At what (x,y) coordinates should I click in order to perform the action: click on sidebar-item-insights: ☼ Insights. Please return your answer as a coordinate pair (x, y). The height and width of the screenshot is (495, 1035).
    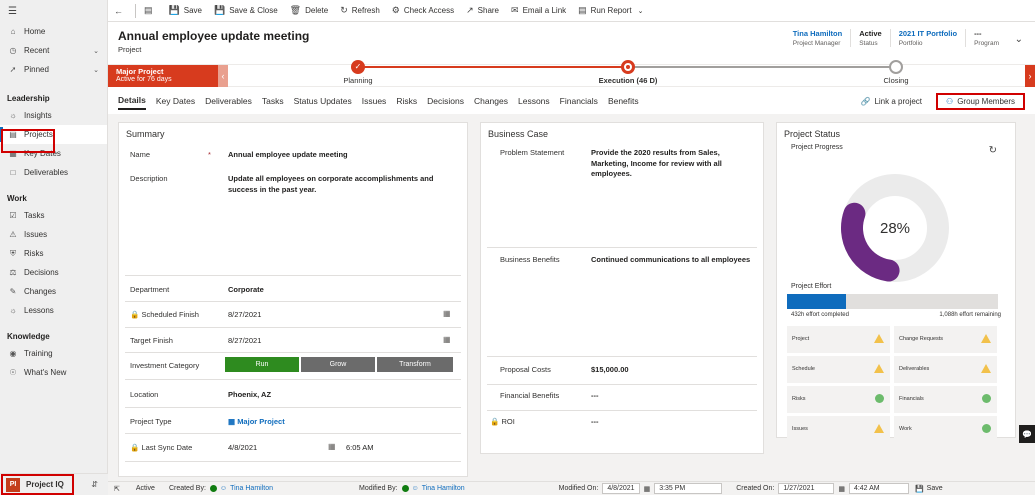
    Looking at the image, I should click on (53, 115).